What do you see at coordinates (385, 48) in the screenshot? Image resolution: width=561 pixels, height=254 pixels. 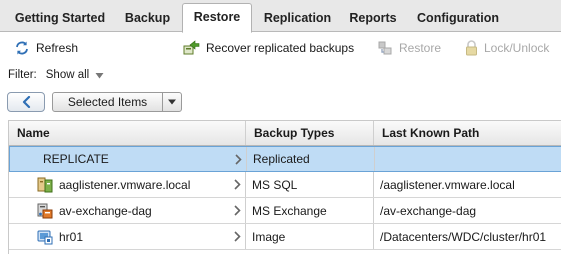 I see `restore-icon` at bounding box center [385, 48].